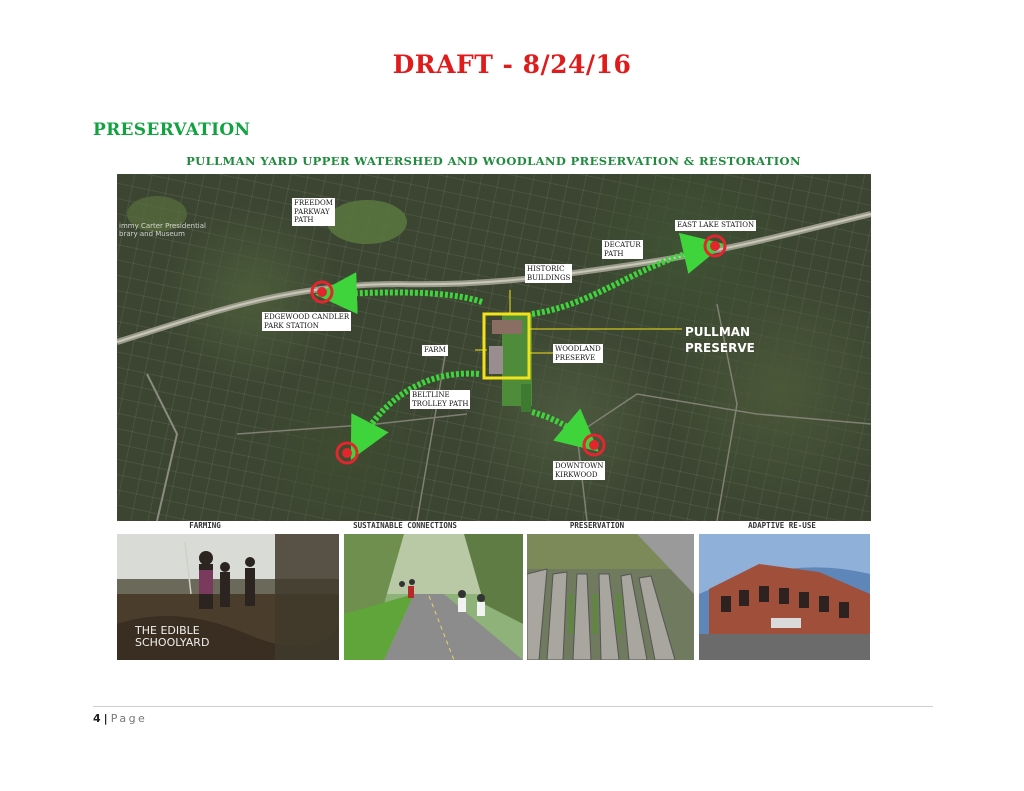  I want to click on page-number: 4, so click(97, 718).